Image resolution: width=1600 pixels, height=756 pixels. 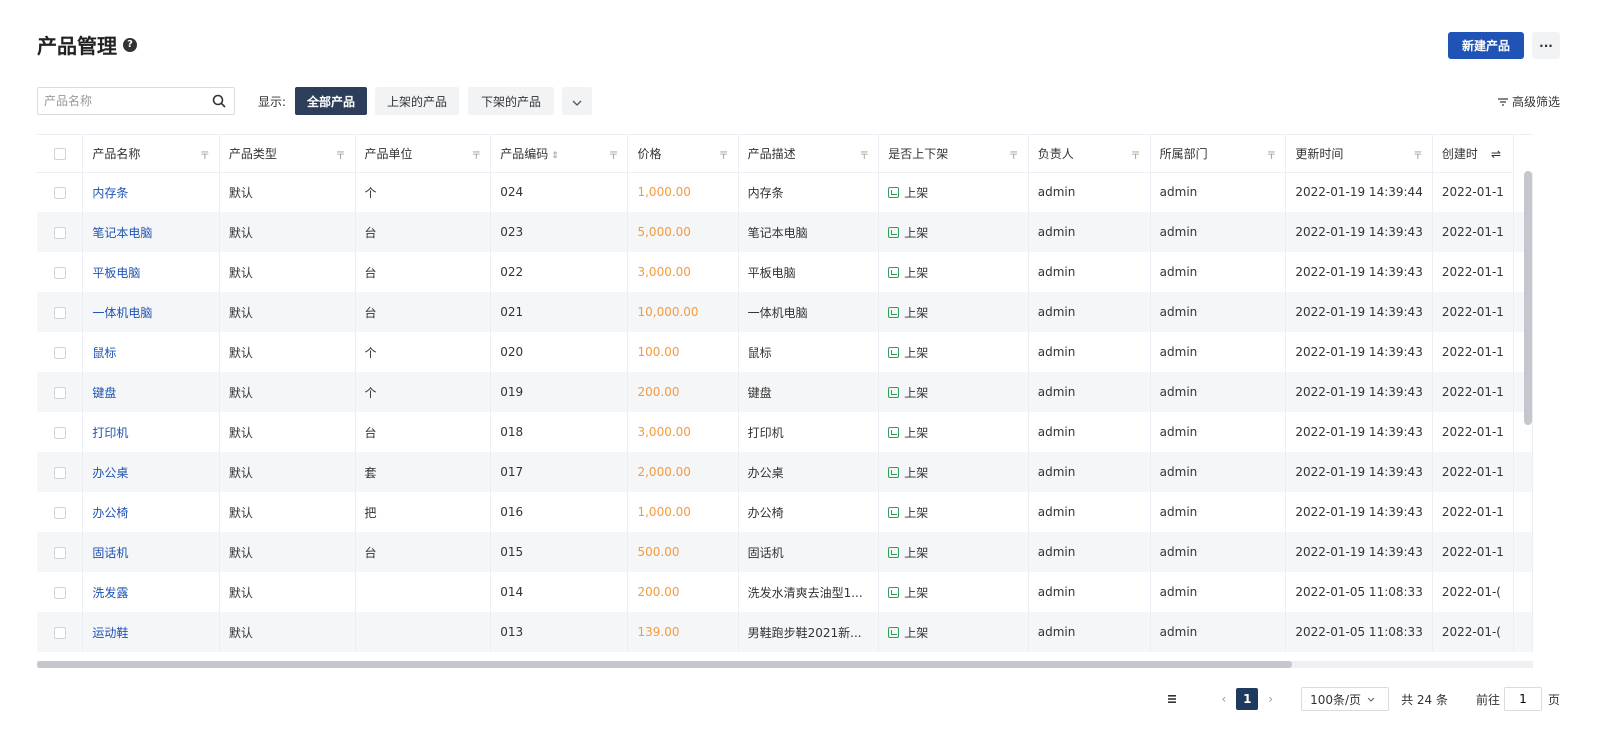 What do you see at coordinates (151, 552) in the screenshot?
I see `cell-name: 固话机` at bounding box center [151, 552].